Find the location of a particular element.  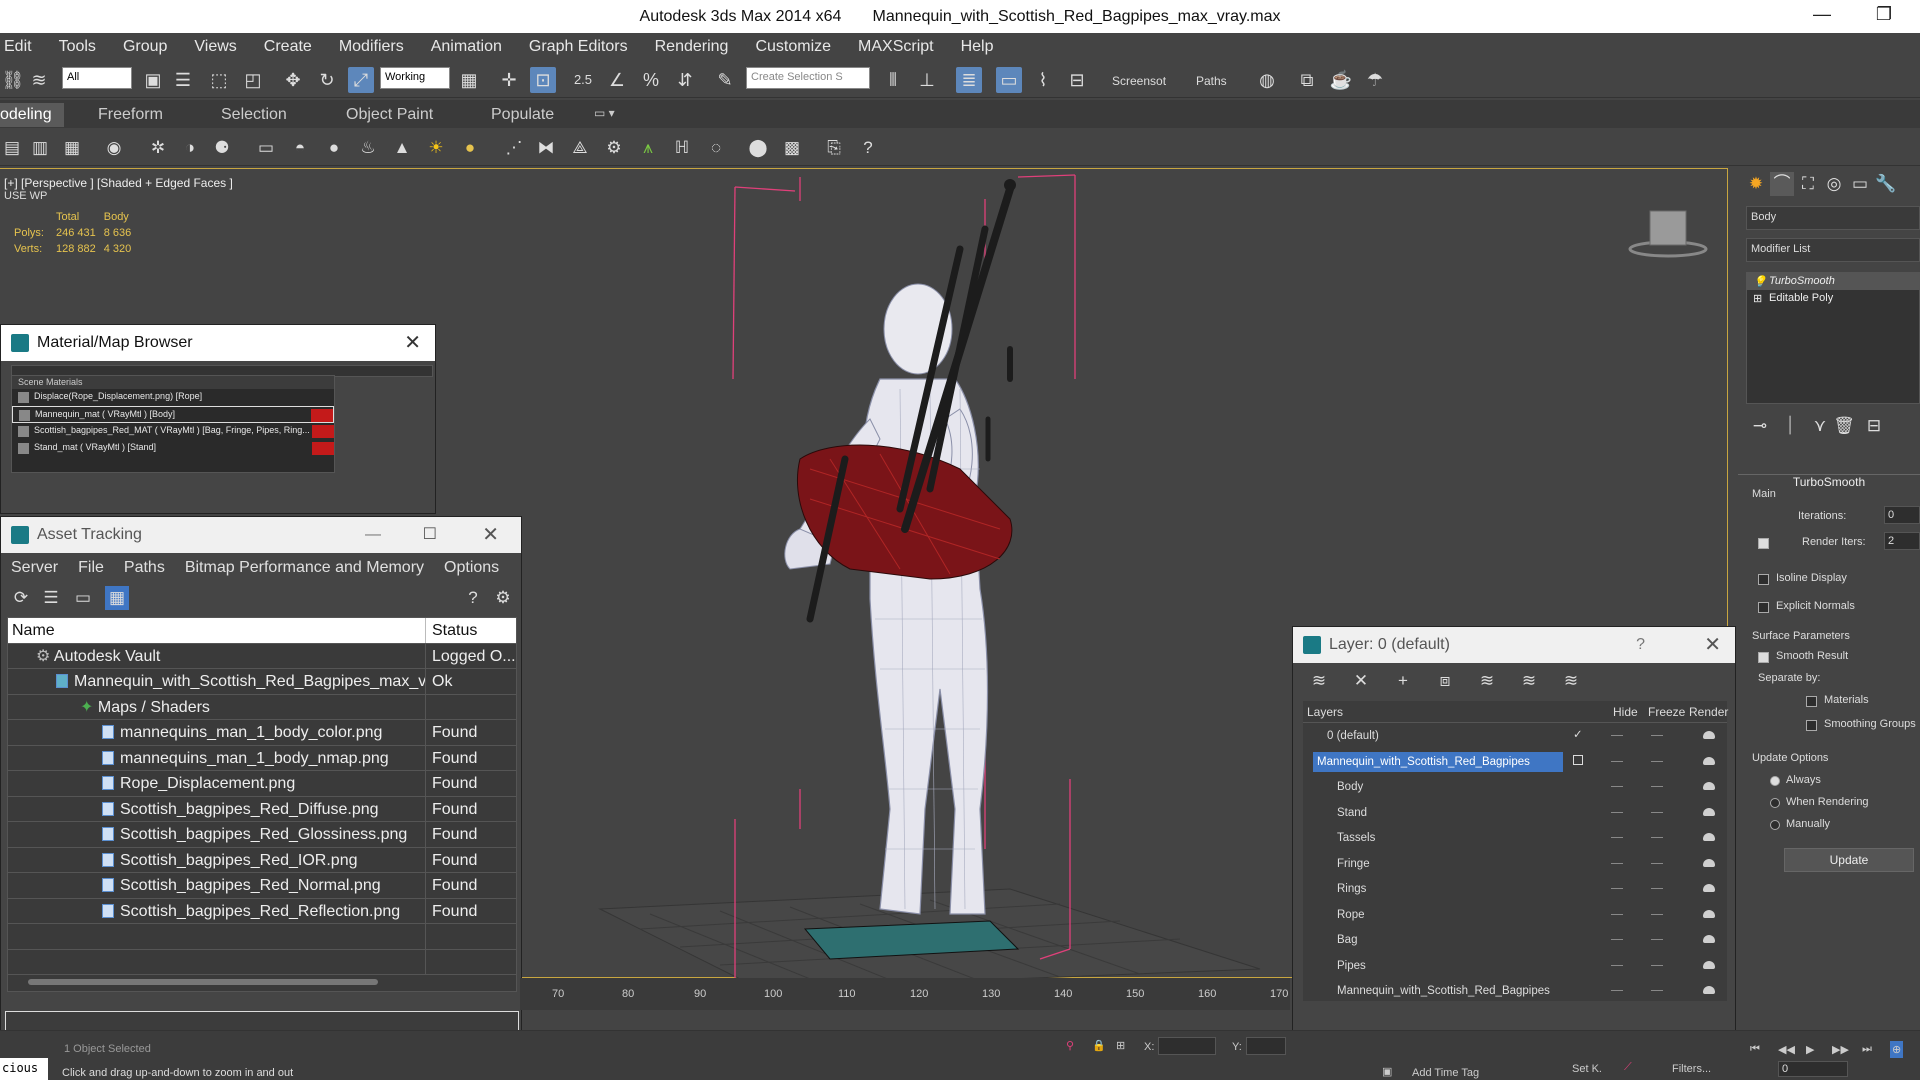

object-row: Mannequin_with_Scottish_Red_Bagpipes is located at coordinates (1515, 991).